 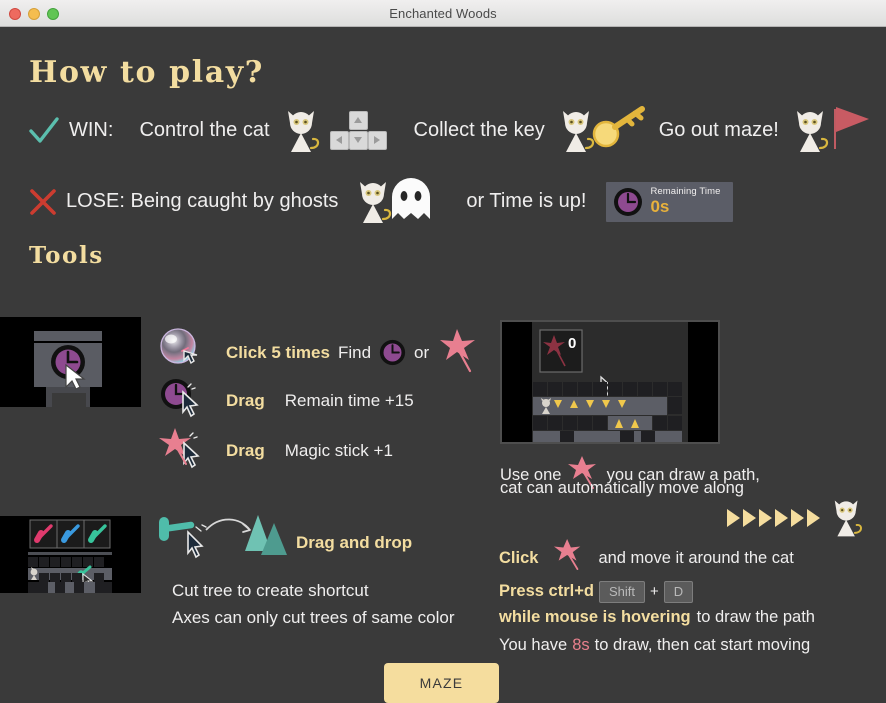 What do you see at coordinates (43, 201) in the screenshot?
I see `x-icon` at bounding box center [43, 201].